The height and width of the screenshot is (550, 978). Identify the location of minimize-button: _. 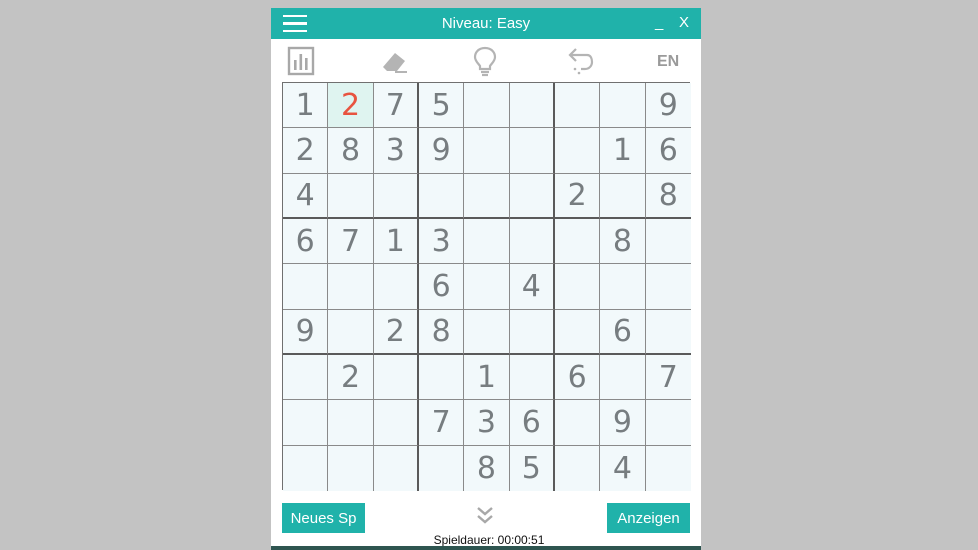
(659, 22).